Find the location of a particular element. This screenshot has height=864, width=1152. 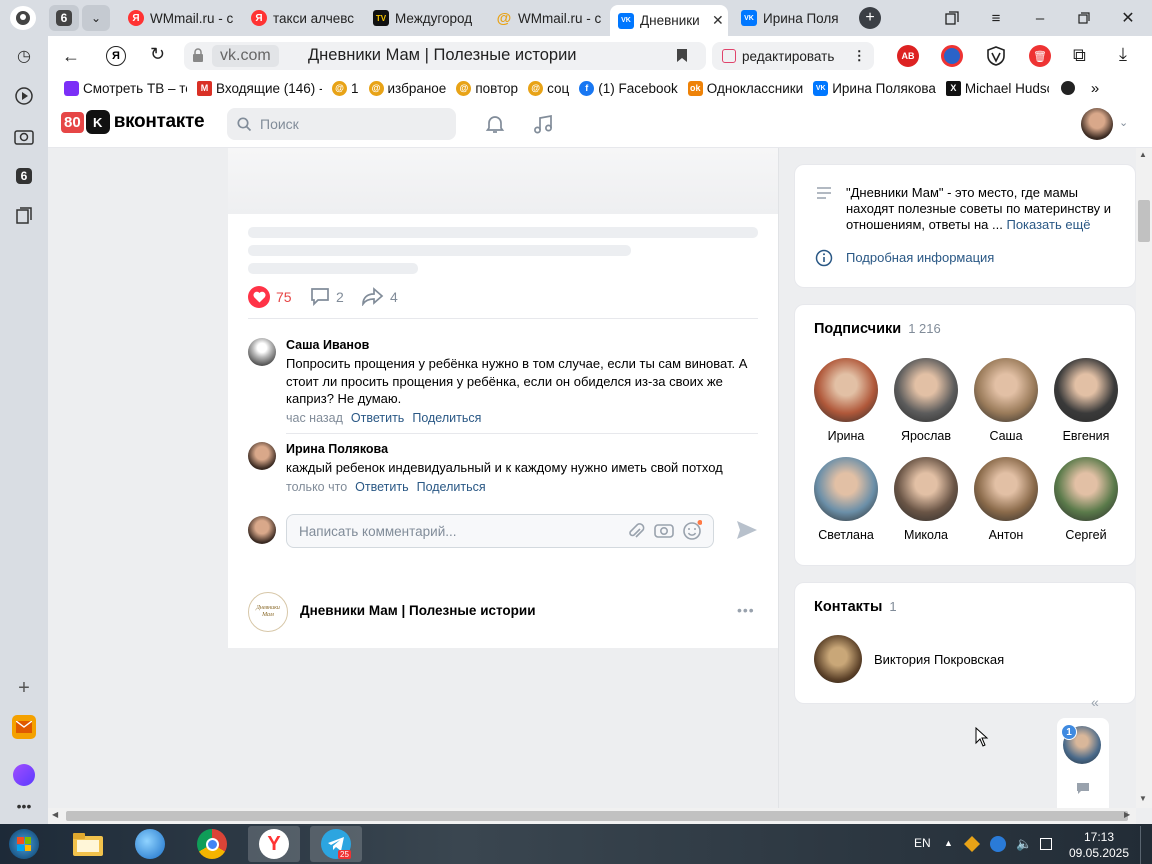

send-icon is located at coordinates (747, 531).